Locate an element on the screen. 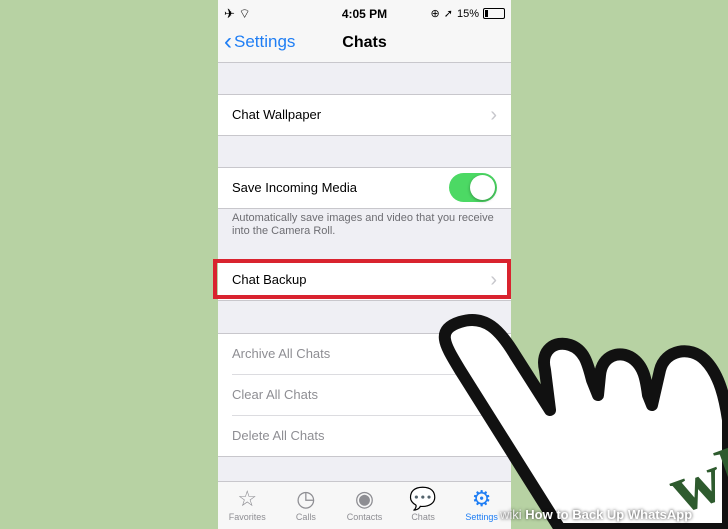 Image resolution: width=728 pixels, height=529 pixels. person-icon: ◉ is located at coordinates (364, 498).